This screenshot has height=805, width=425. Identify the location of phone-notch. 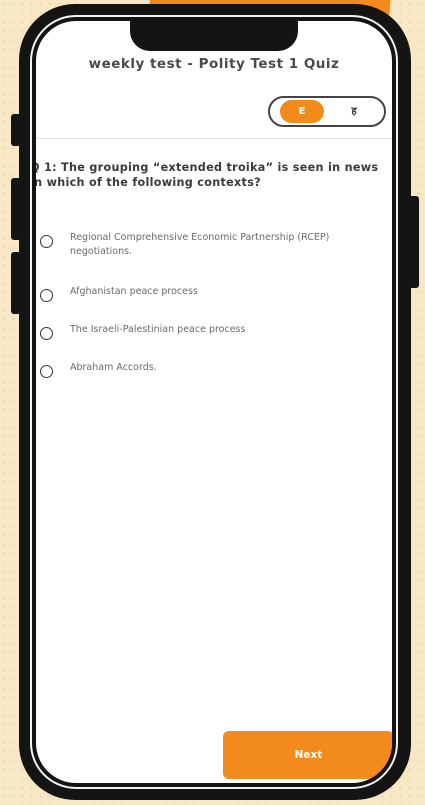
(214, 36).